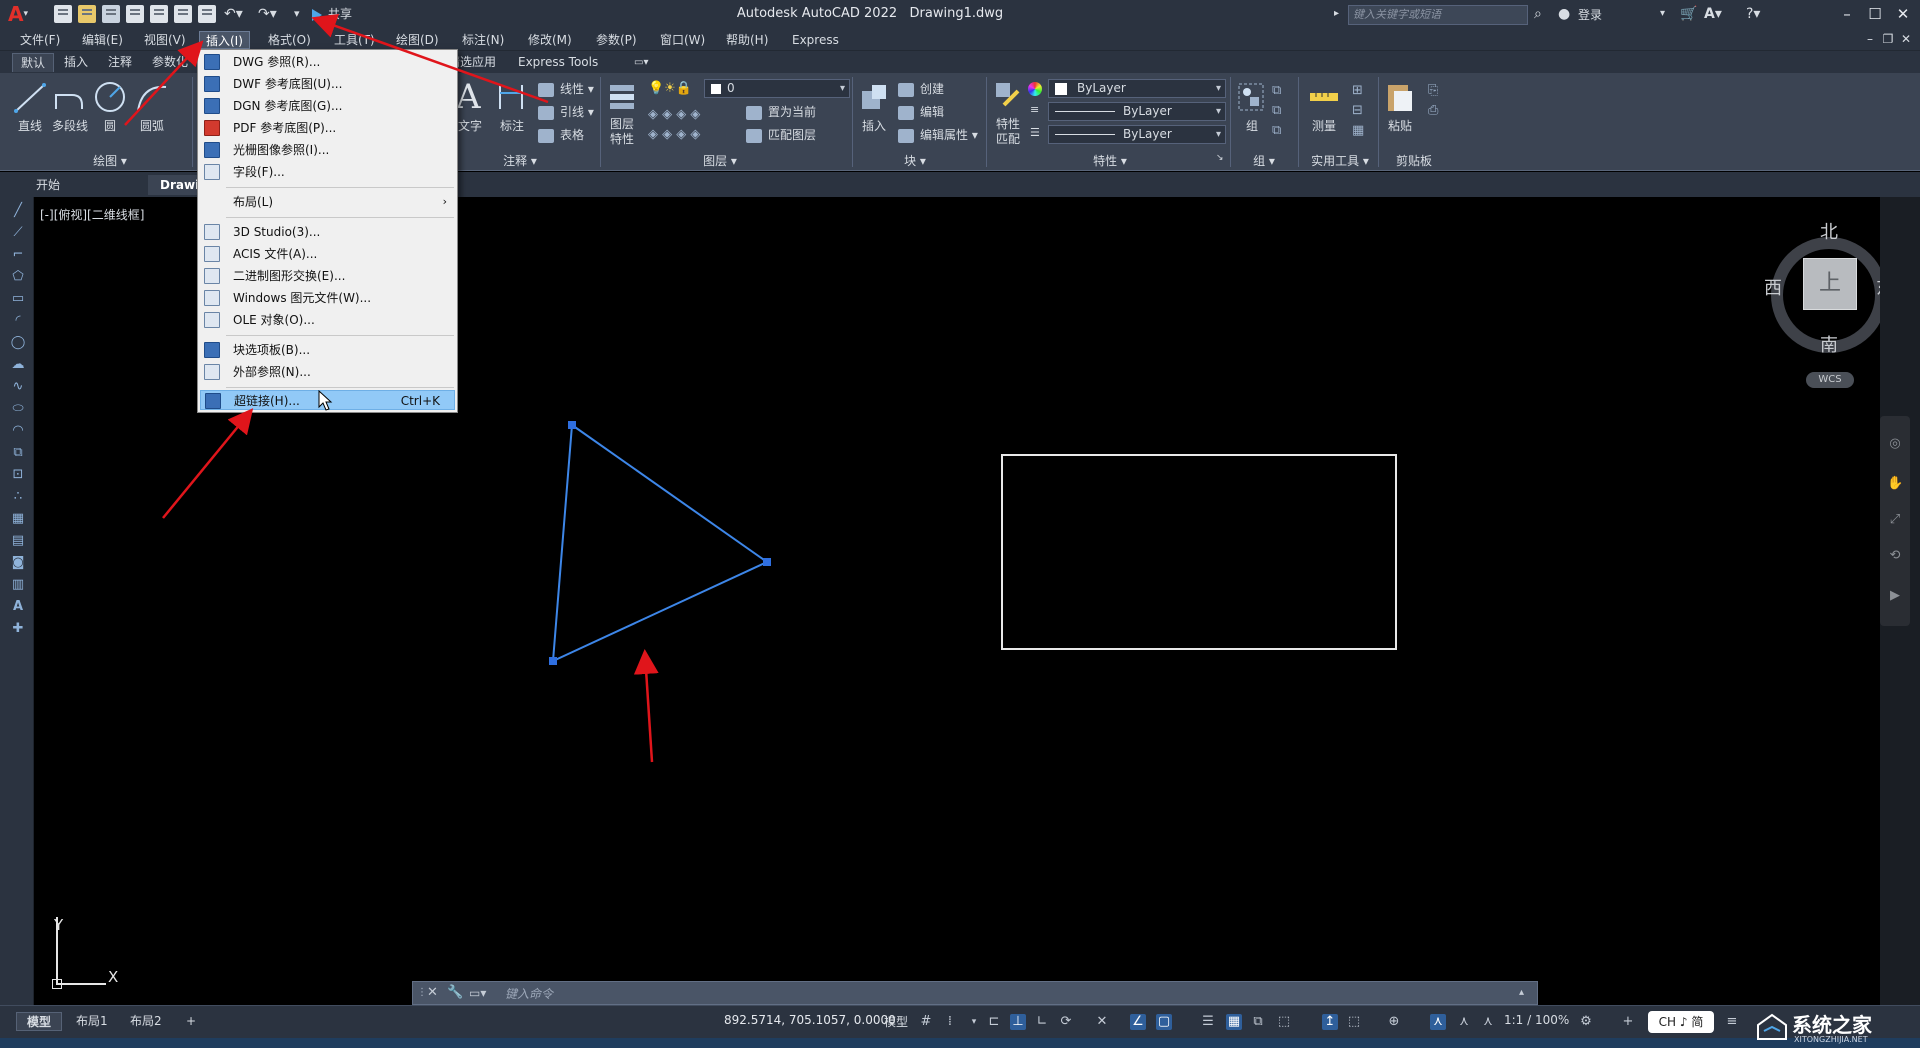 The image size is (1920, 1048). Describe the element at coordinates (1234, 1022) in the screenshot. I see `transparency-icon: ▦` at that location.